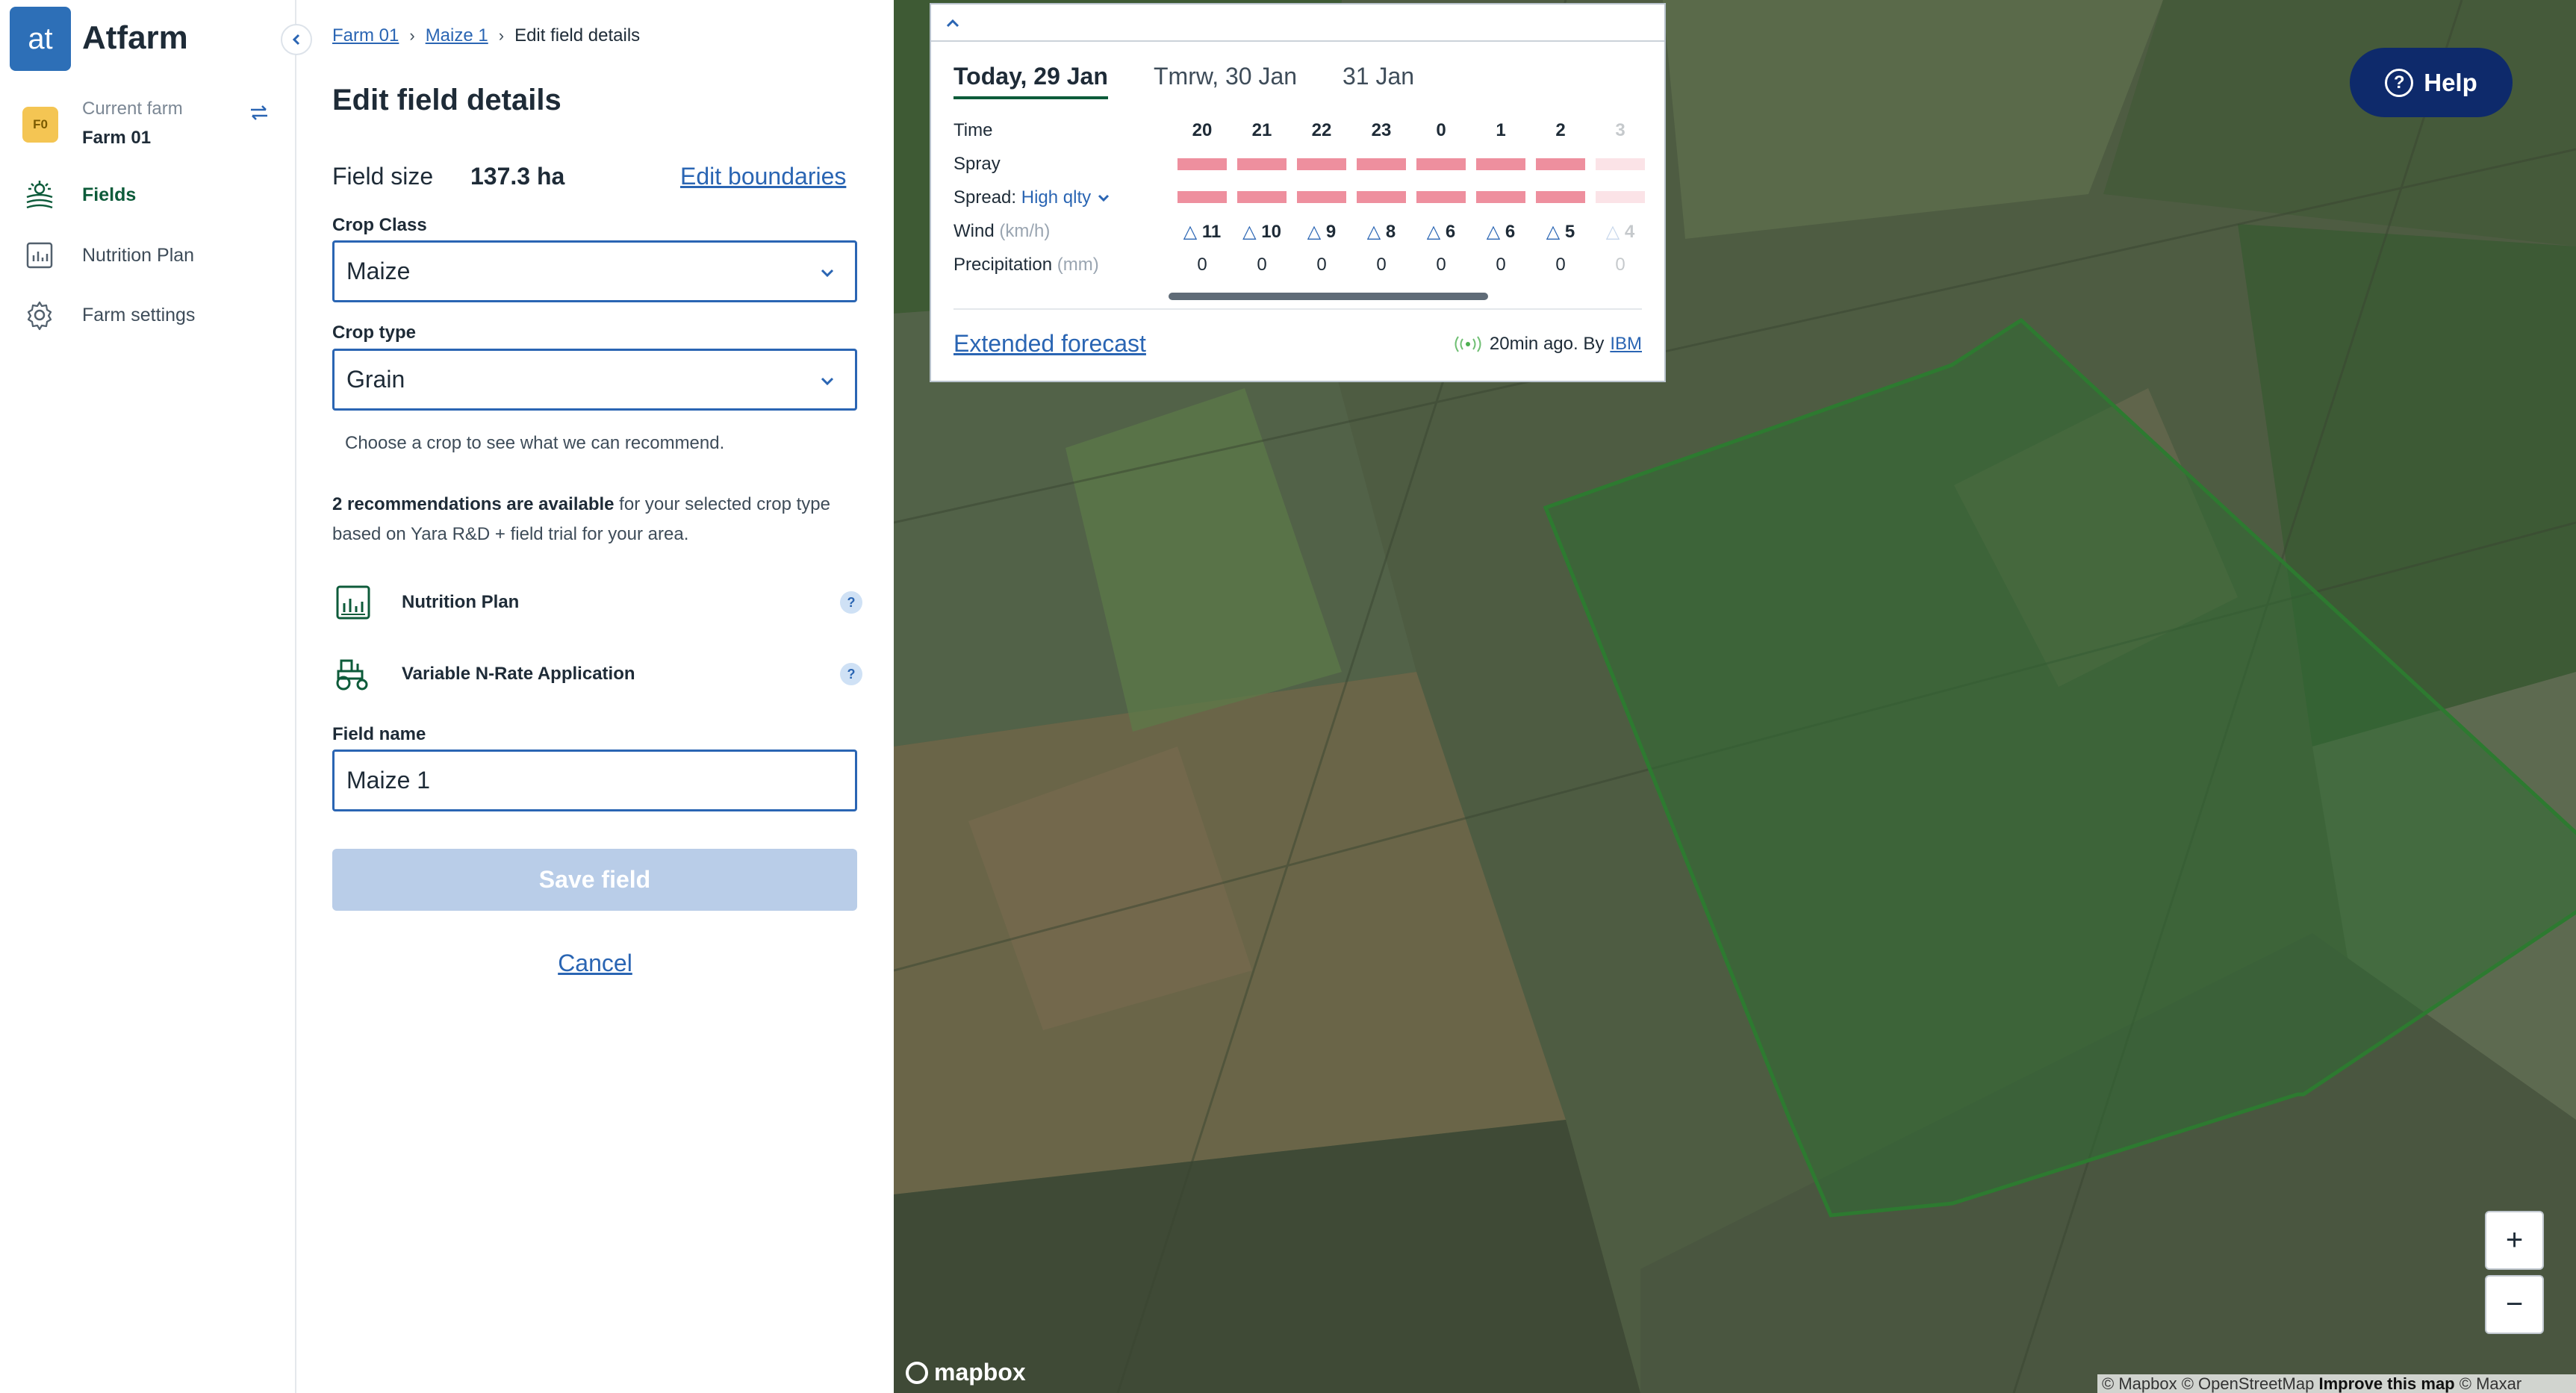  What do you see at coordinates (379, 225) in the screenshot?
I see `crop-class-label: Crop Class` at bounding box center [379, 225].